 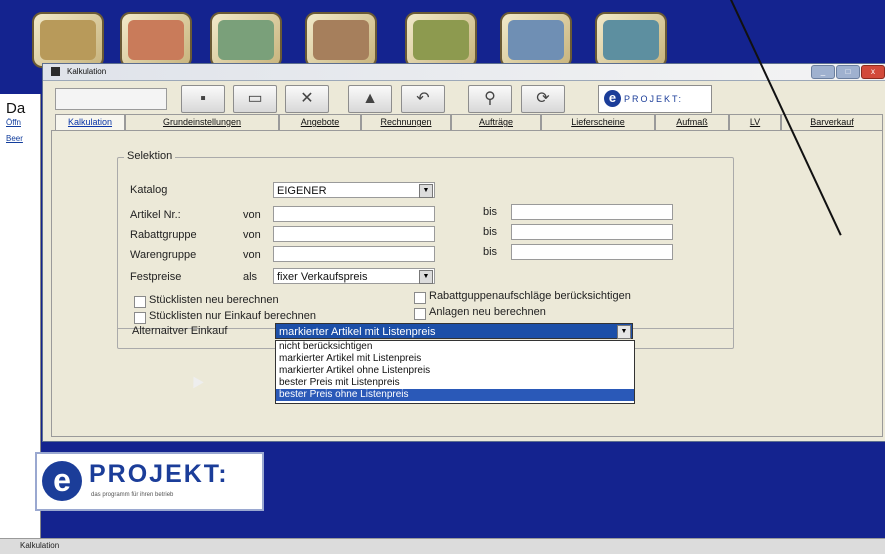 What do you see at coordinates (420, 314) in the screenshot?
I see `anlagen-checkbox` at bounding box center [420, 314].